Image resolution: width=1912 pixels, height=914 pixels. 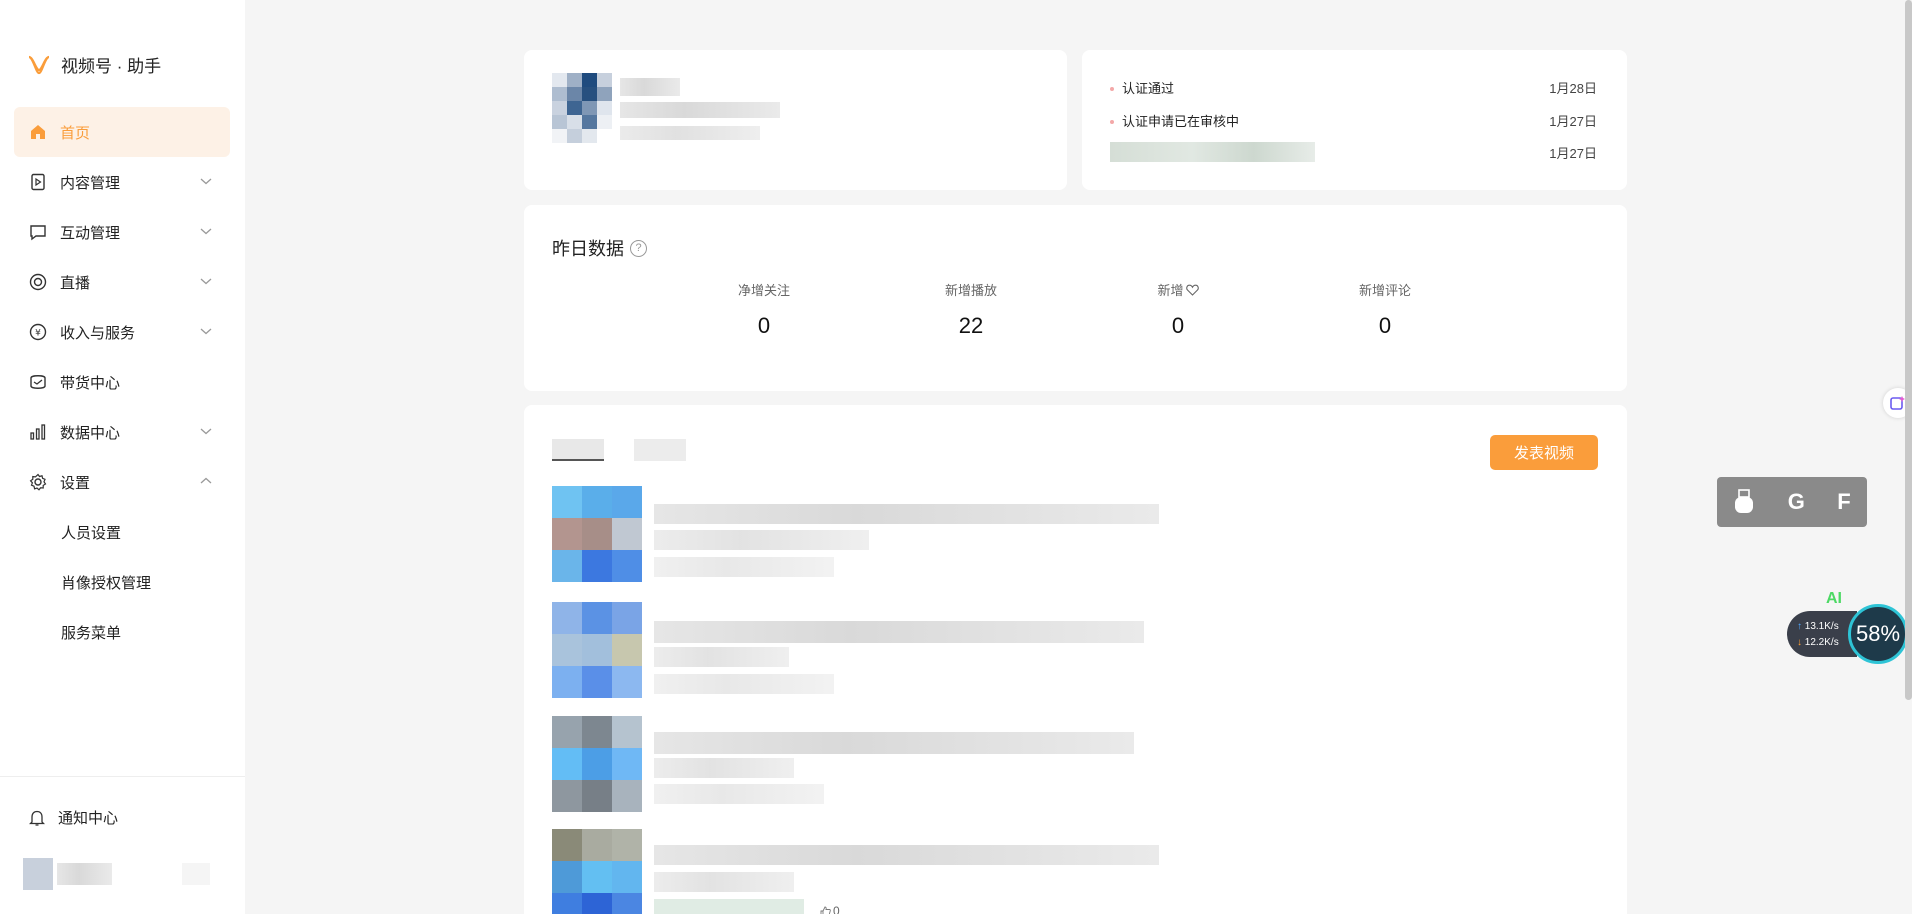 What do you see at coordinates (1573, 88) in the screenshot?
I see `notice-date: 1月28日` at bounding box center [1573, 88].